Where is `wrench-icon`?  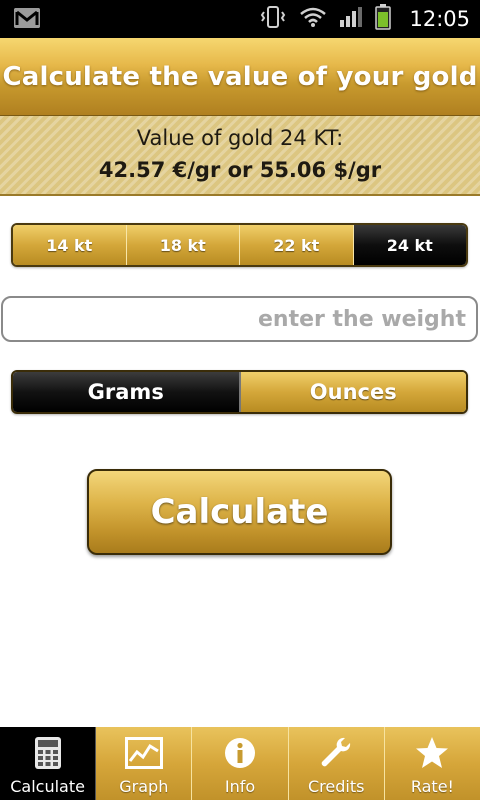 wrench-icon is located at coordinates (336, 753).